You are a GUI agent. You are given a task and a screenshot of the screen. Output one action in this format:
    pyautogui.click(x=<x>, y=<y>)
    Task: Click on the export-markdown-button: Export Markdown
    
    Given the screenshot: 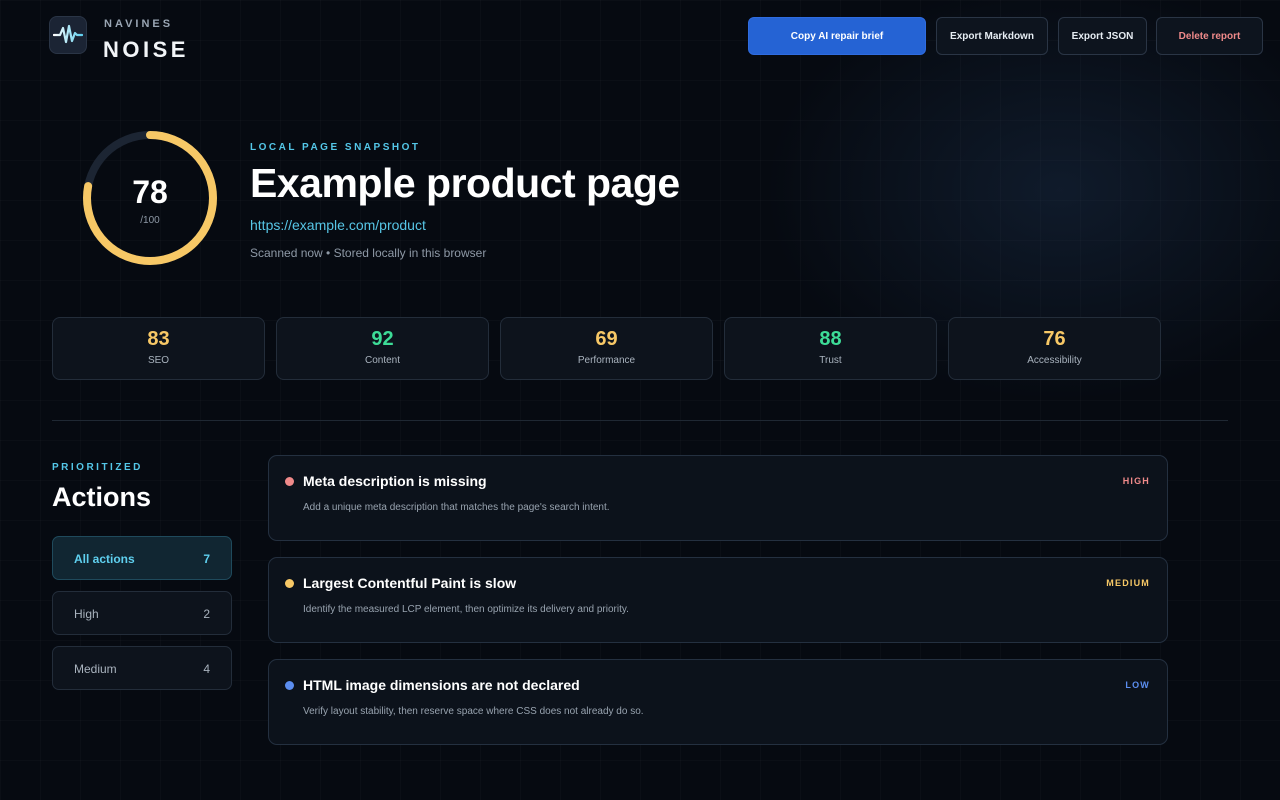 What is the action you would take?
    pyautogui.click(x=992, y=36)
    